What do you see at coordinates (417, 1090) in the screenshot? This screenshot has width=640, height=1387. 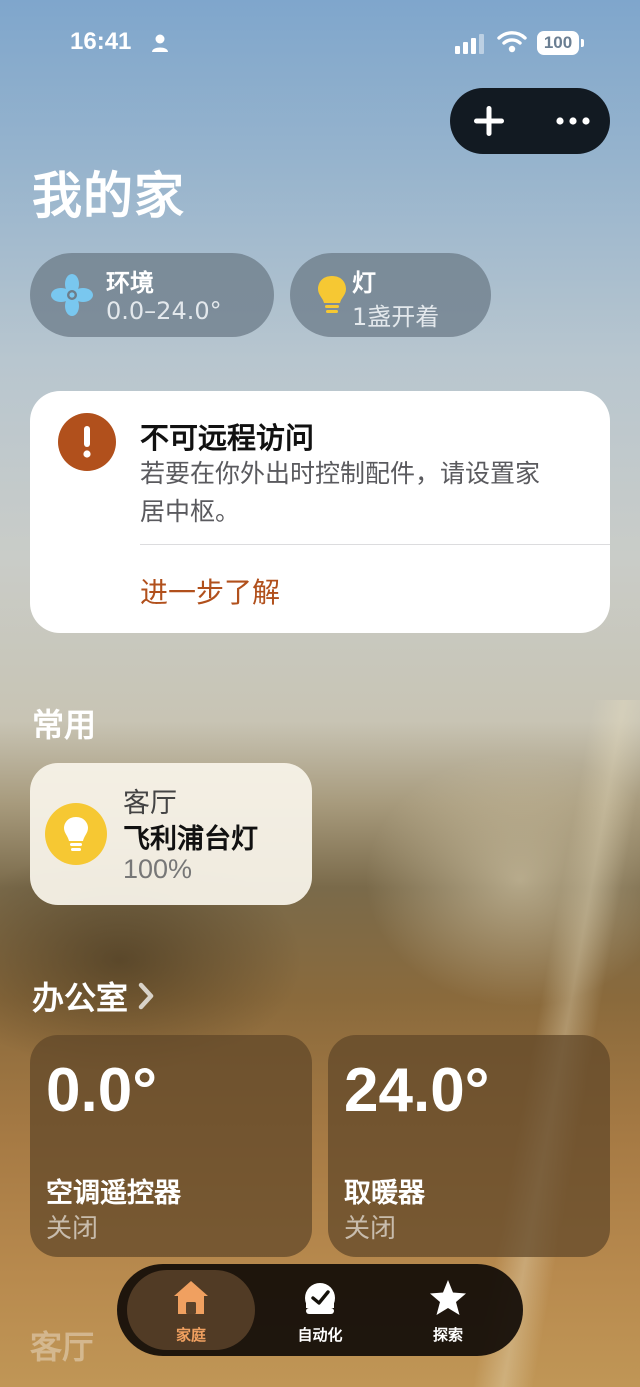 I see `temperature-value: 24.0°` at bounding box center [417, 1090].